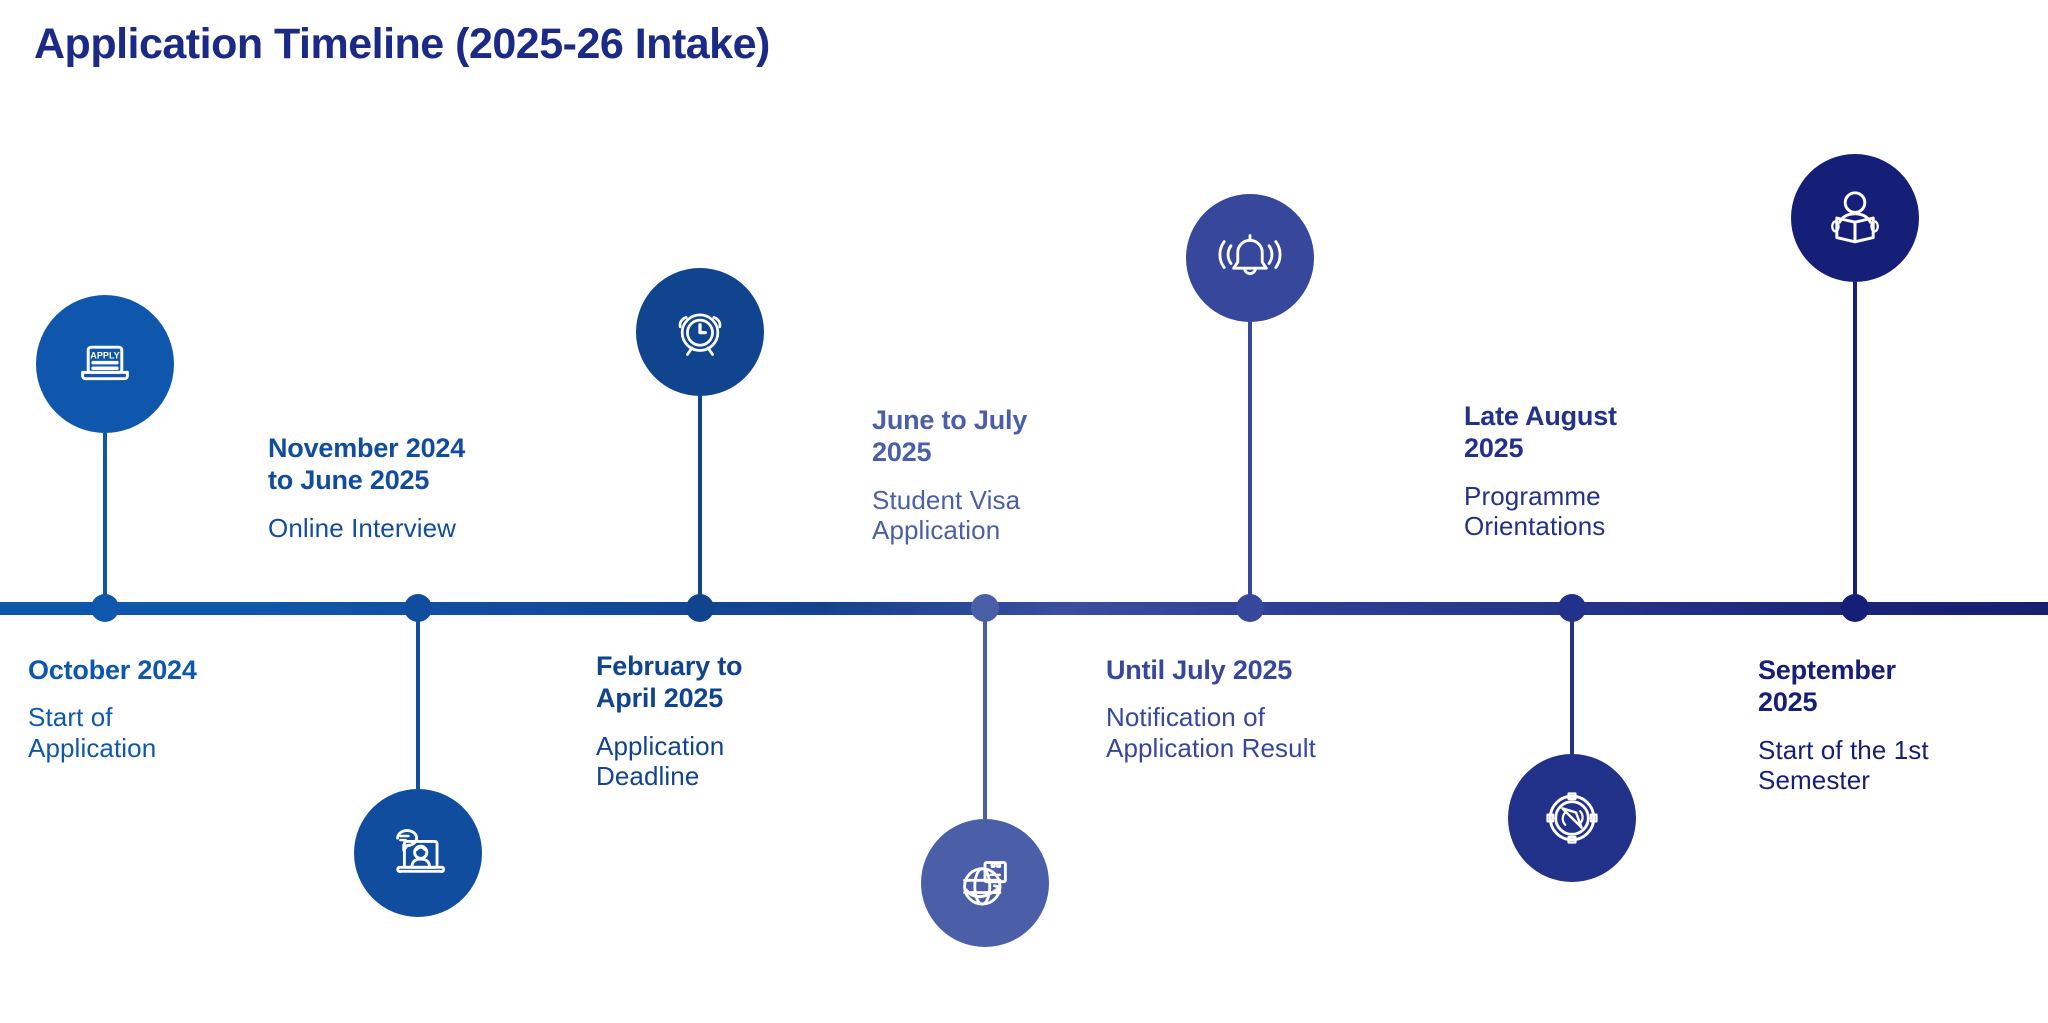  What do you see at coordinates (418, 853) in the screenshot?
I see `video-interview-icon` at bounding box center [418, 853].